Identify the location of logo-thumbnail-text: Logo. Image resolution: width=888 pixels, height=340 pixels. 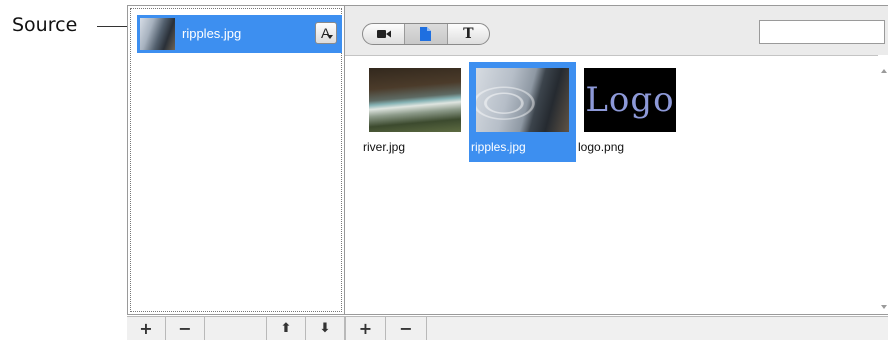
(630, 100).